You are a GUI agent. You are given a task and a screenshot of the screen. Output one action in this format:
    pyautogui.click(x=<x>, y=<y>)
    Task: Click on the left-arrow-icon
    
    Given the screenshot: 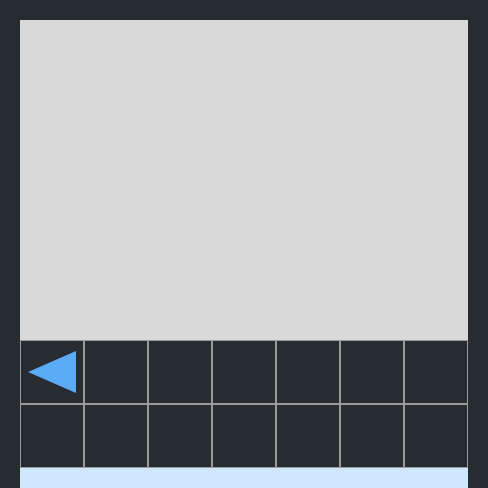 What is the action you would take?
    pyautogui.click(x=52, y=372)
    